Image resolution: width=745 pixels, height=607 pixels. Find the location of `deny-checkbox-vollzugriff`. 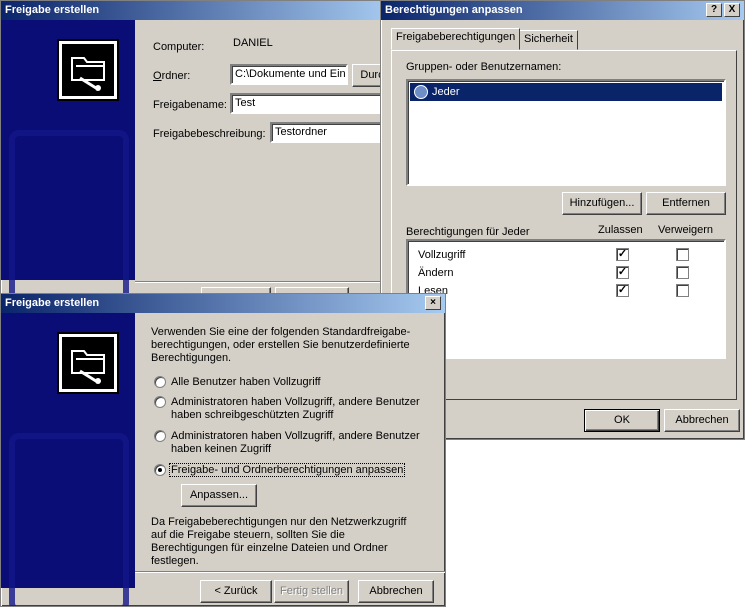

deny-checkbox-vollzugriff is located at coordinates (682, 254).